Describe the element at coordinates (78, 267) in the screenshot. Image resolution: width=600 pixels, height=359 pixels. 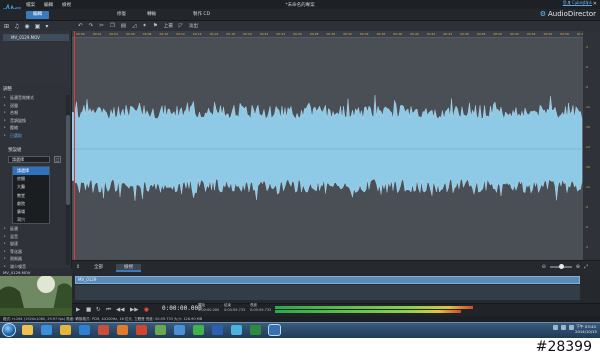
I see `collapse-icon: ⇕` at that location.